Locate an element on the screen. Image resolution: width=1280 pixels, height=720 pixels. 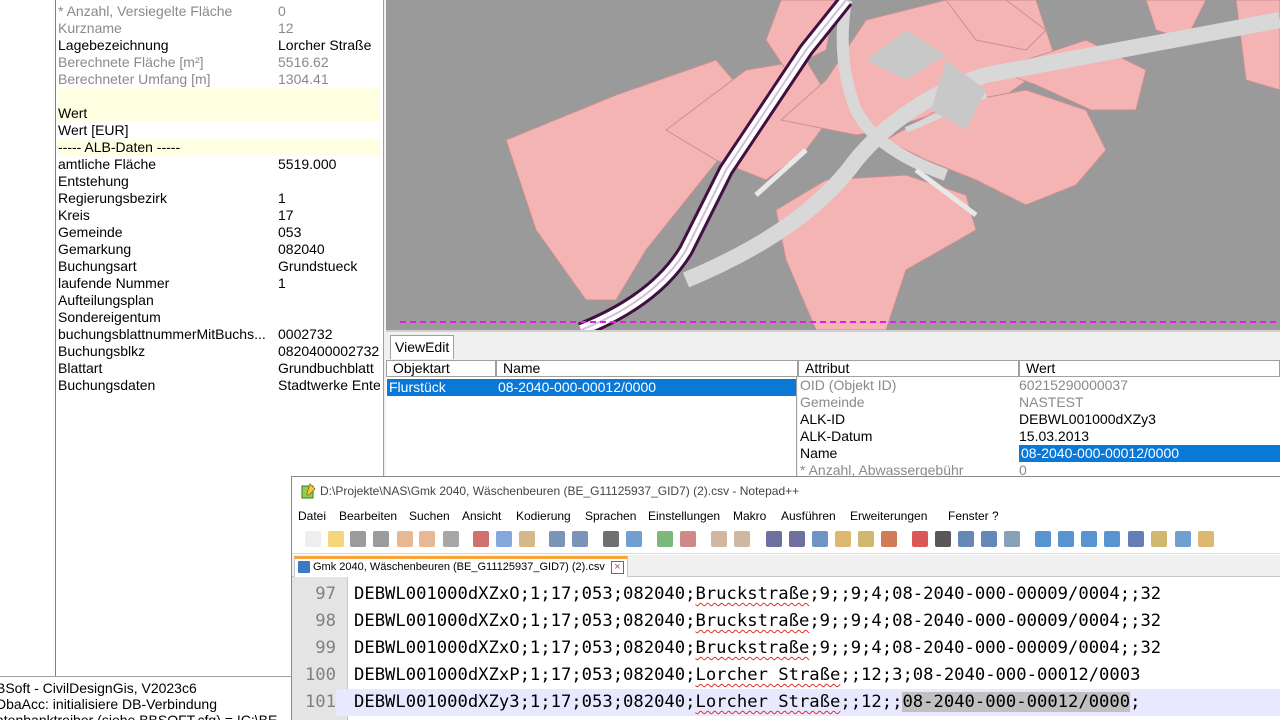
property-row: Kurzname 12 is located at coordinates (218, 28).